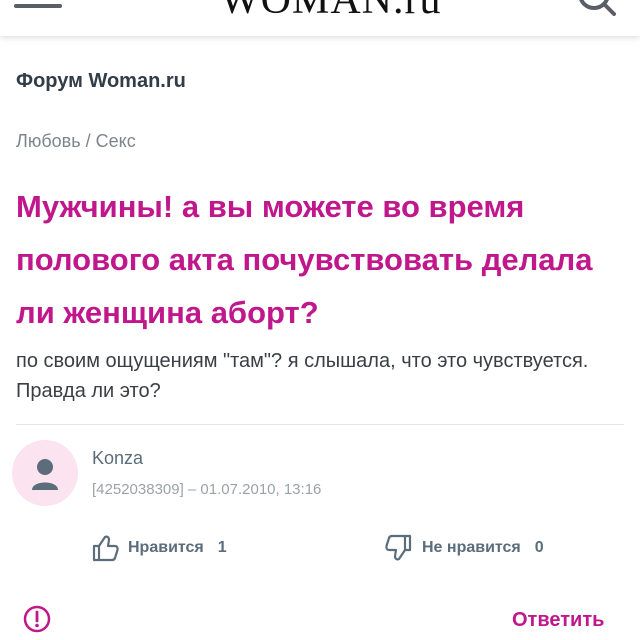 The image size is (640, 640). I want to click on breadcrumb: Любовь / Секс, so click(76, 141).